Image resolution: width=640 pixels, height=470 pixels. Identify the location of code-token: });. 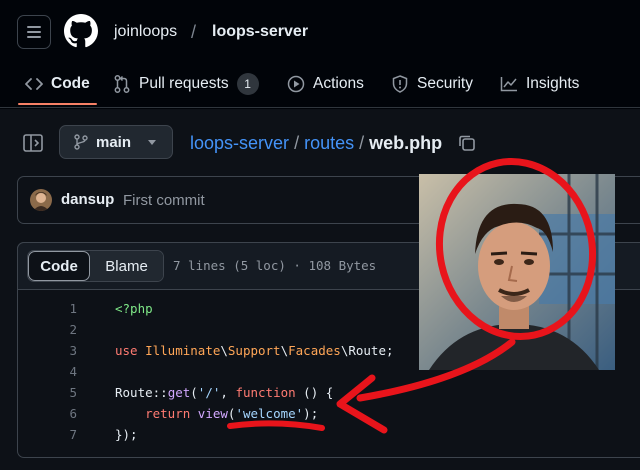
(126, 434).